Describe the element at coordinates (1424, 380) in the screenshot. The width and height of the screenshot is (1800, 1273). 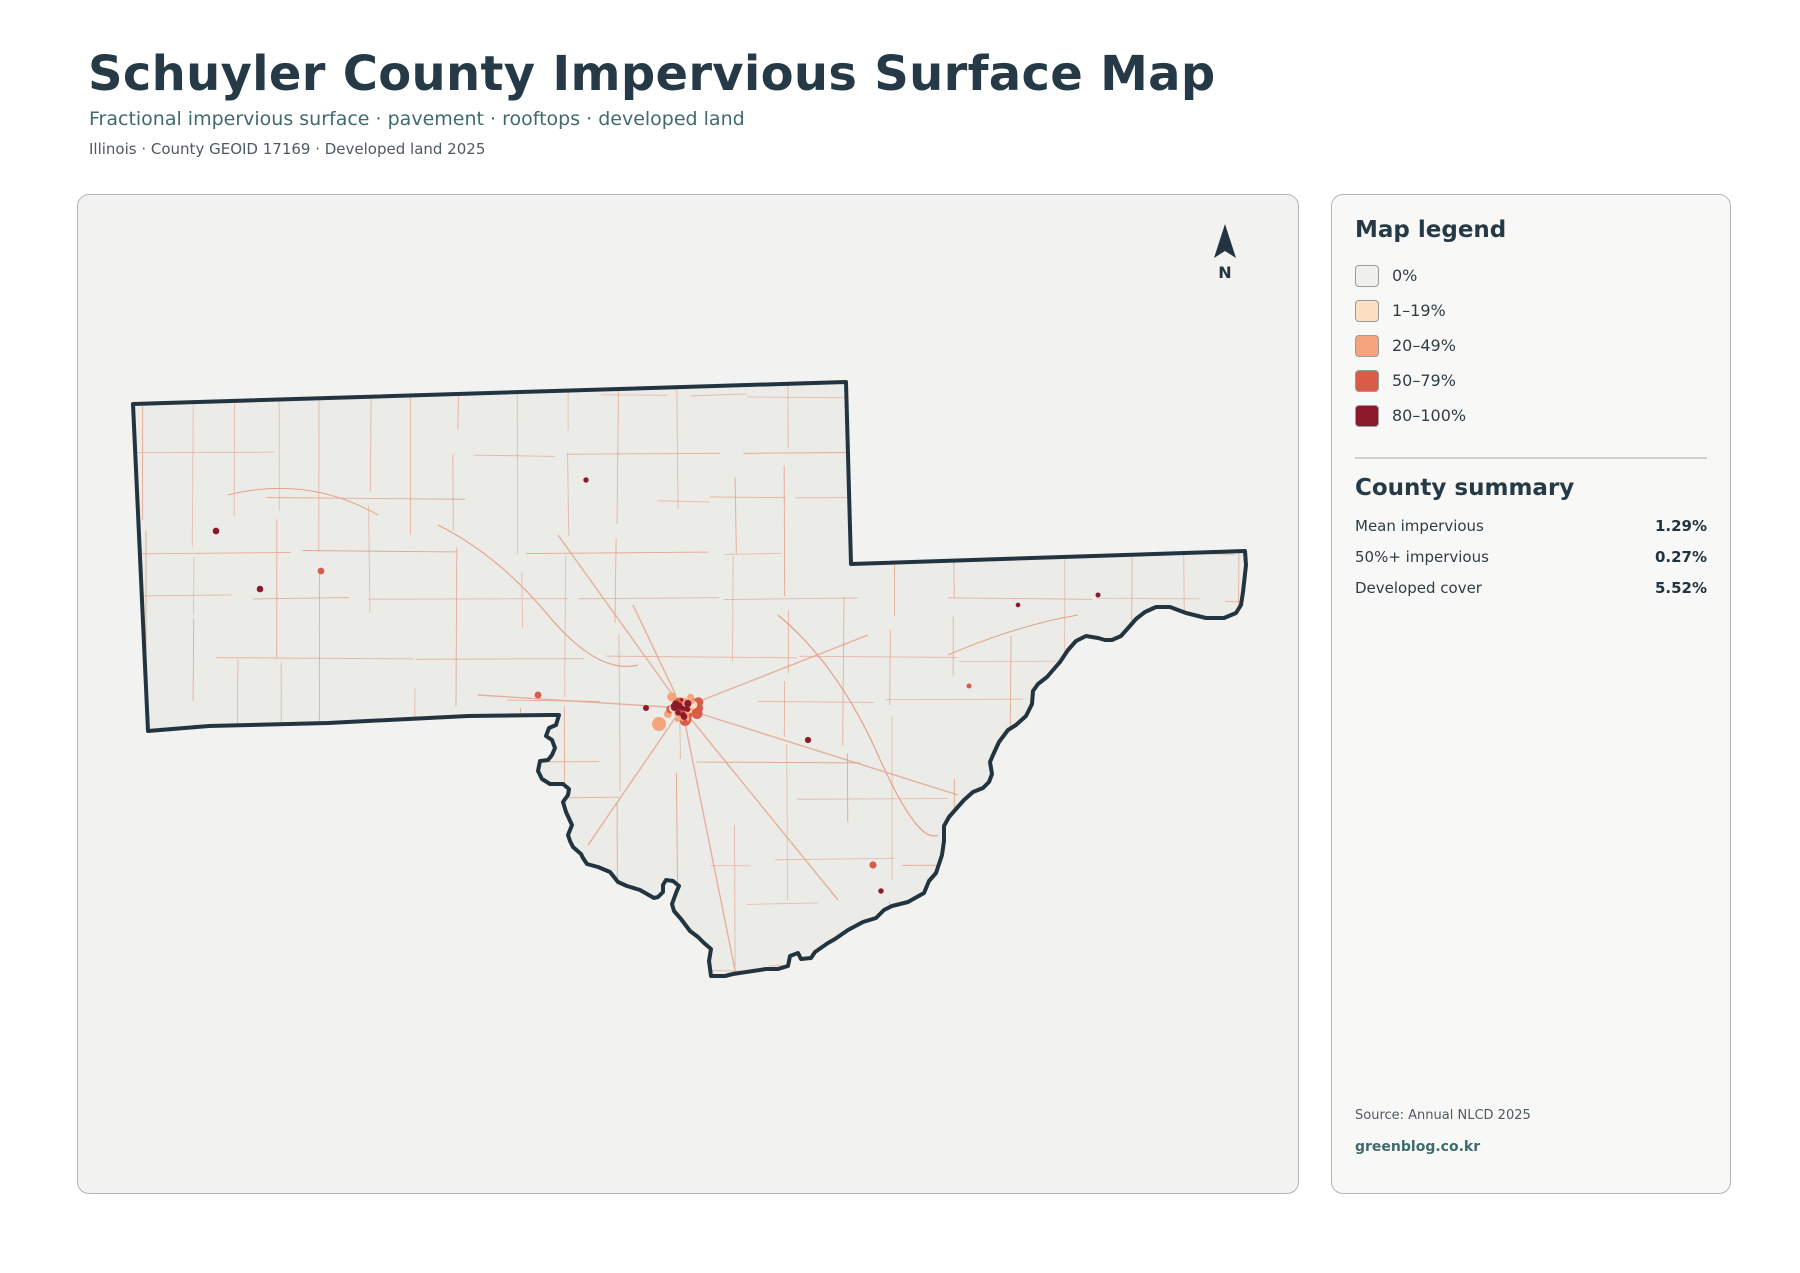
I see `legend-label: 50–79%` at that location.